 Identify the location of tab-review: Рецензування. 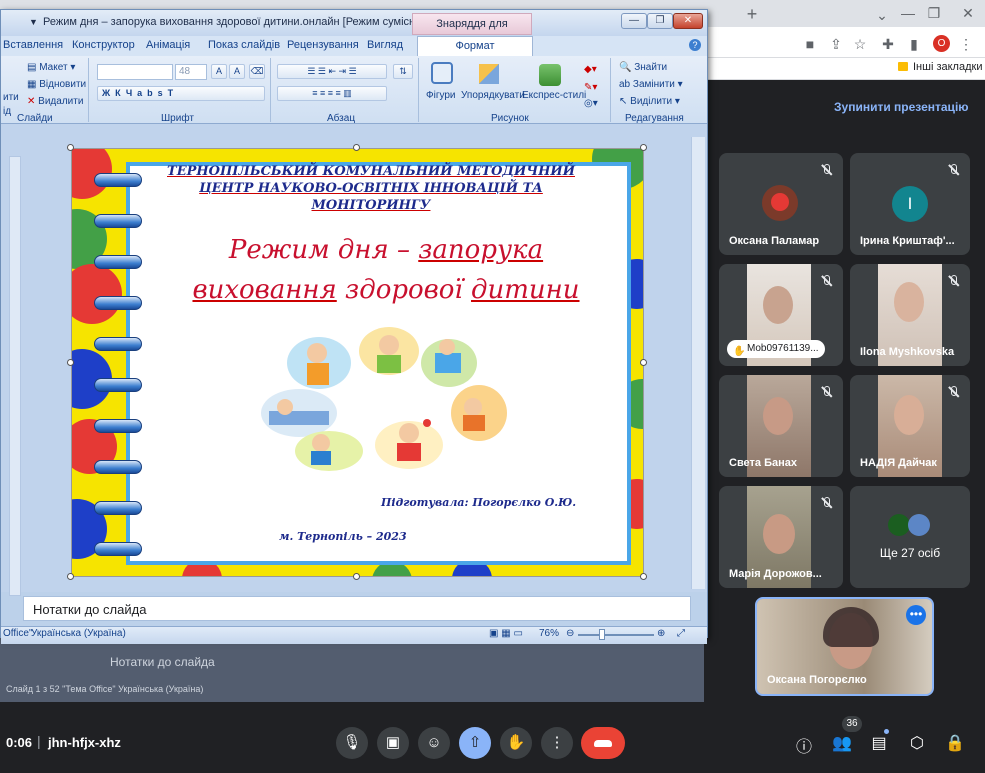
(323, 45).